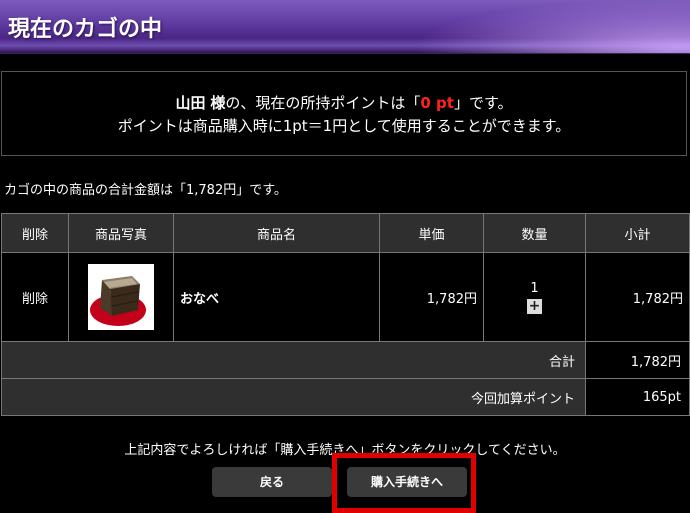  Describe the element at coordinates (35, 299) in the screenshot. I see `delete-link: 削除` at that location.